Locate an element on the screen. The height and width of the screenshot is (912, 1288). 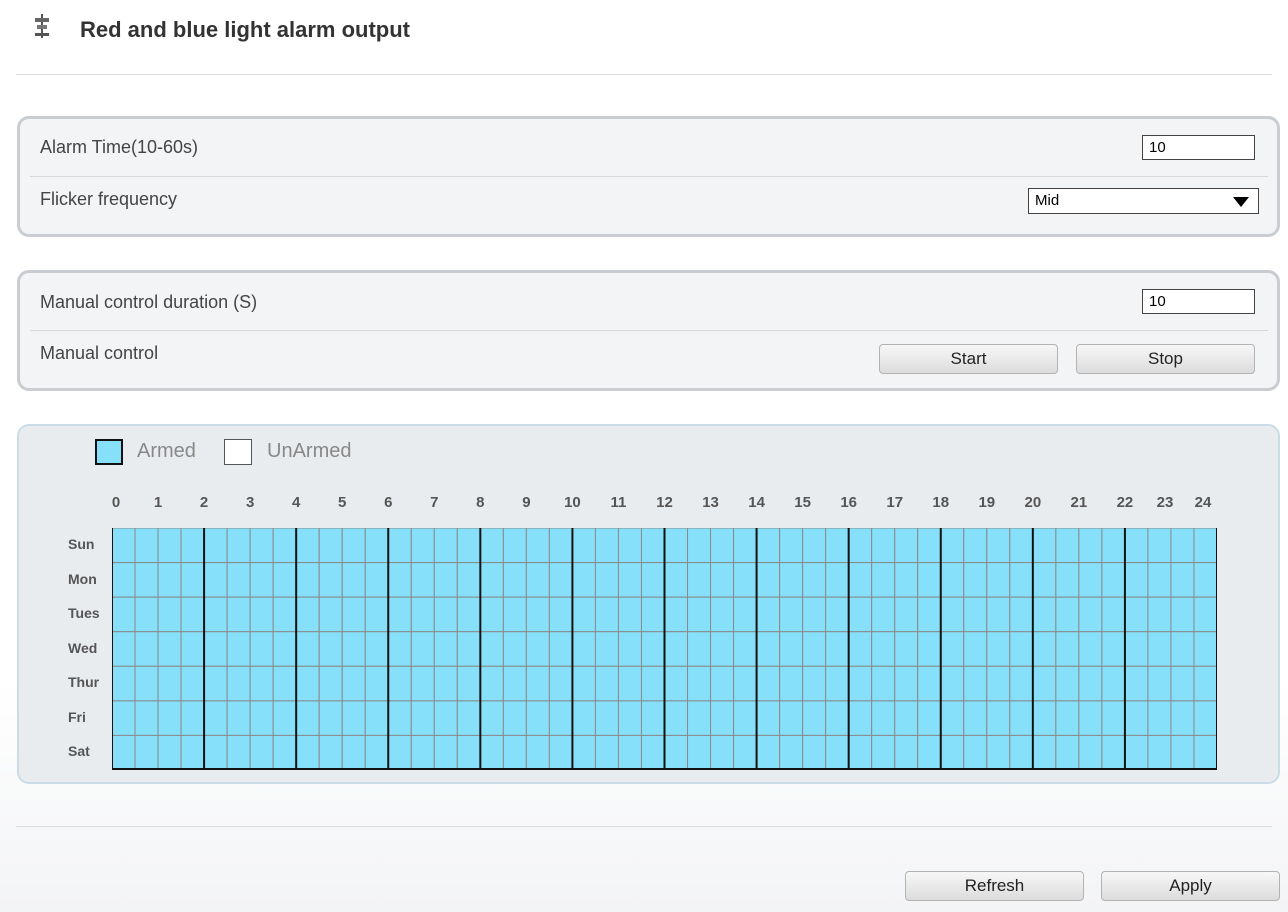
alarm-time-input is located at coordinates (1198, 147).